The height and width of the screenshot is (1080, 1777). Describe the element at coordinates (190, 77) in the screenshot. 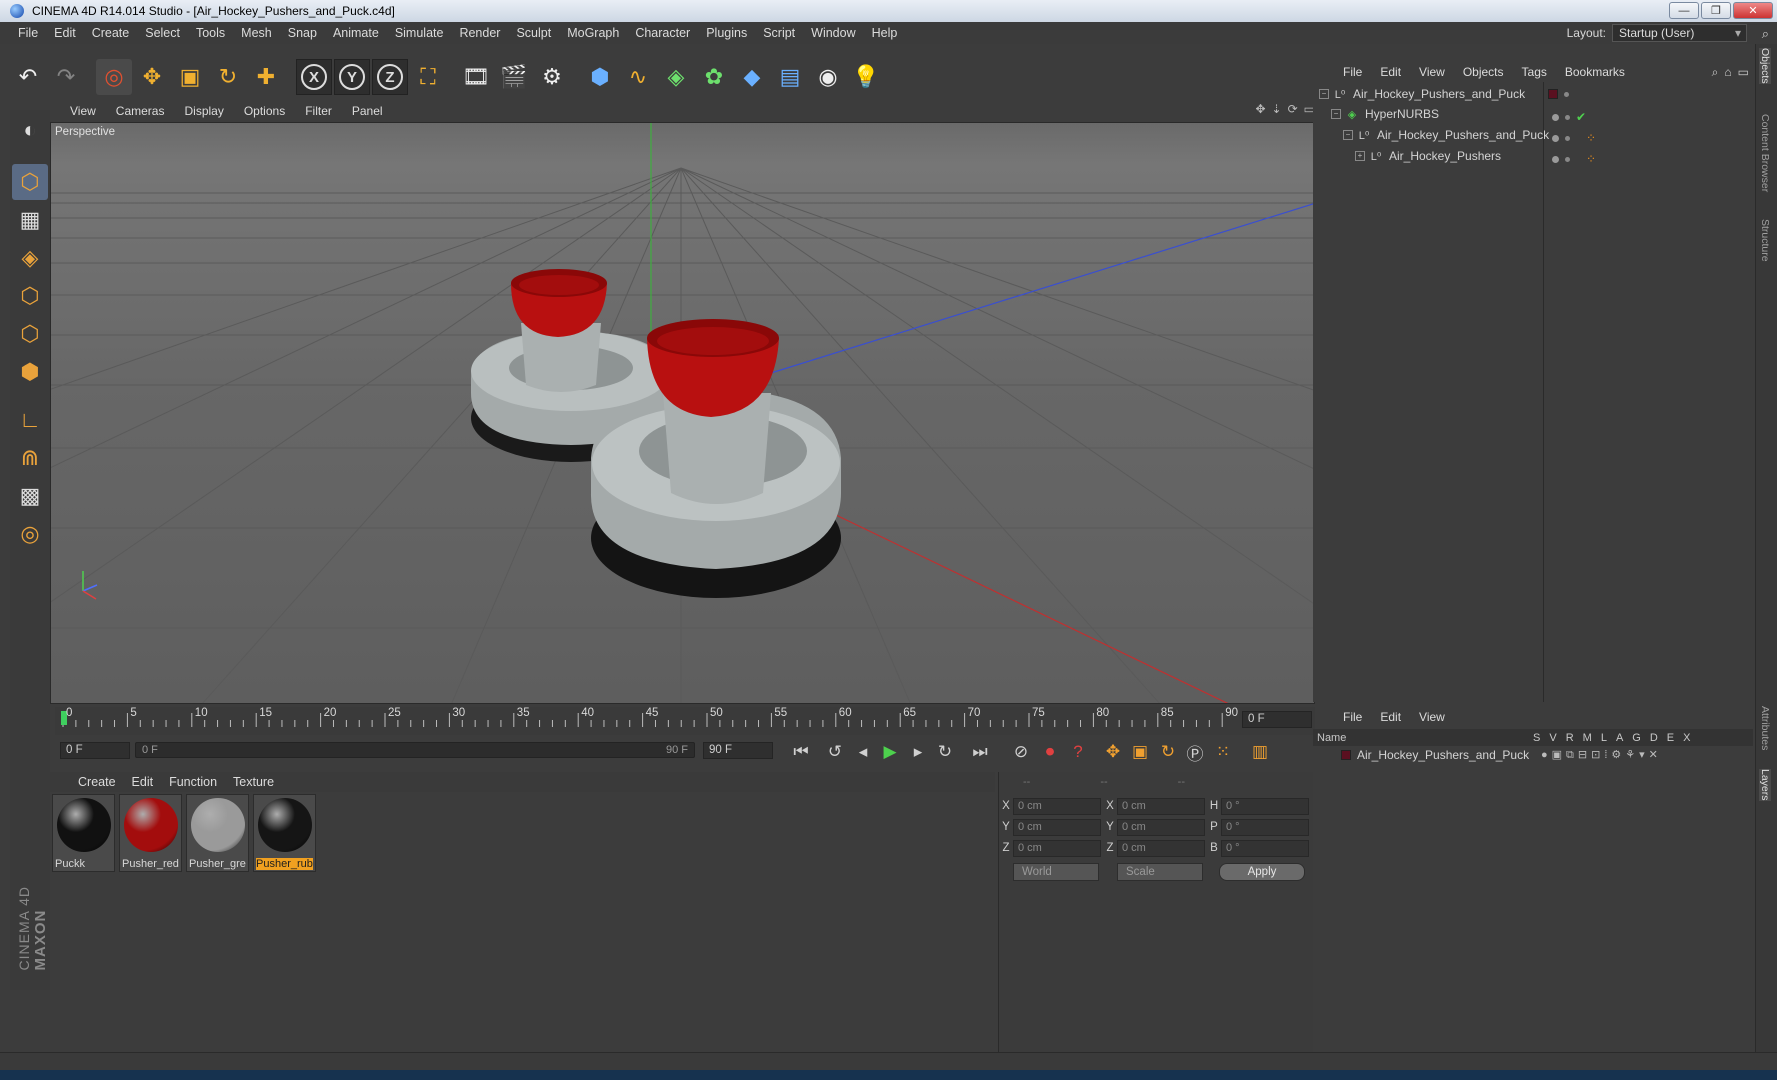

I see `scale-icon: ▣` at that location.